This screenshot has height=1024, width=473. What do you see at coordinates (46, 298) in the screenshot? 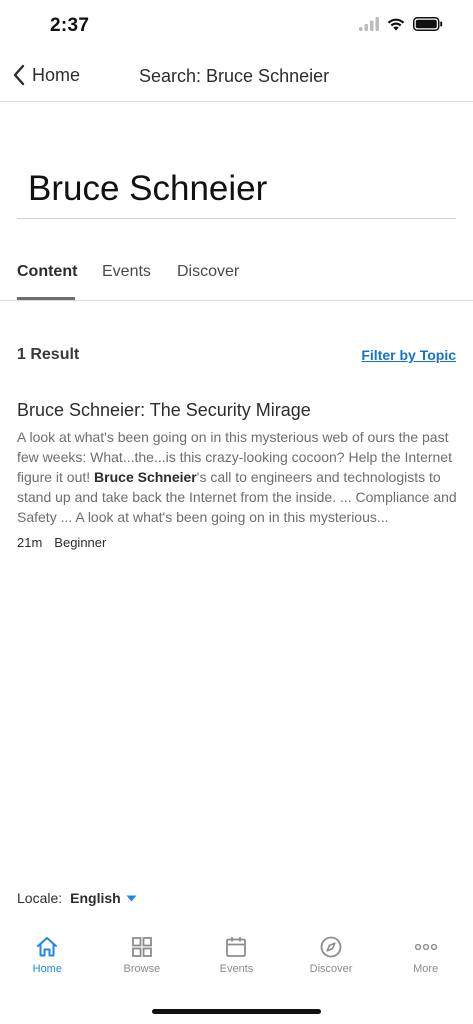
I see `active-tab-indicator` at bounding box center [46, 298].